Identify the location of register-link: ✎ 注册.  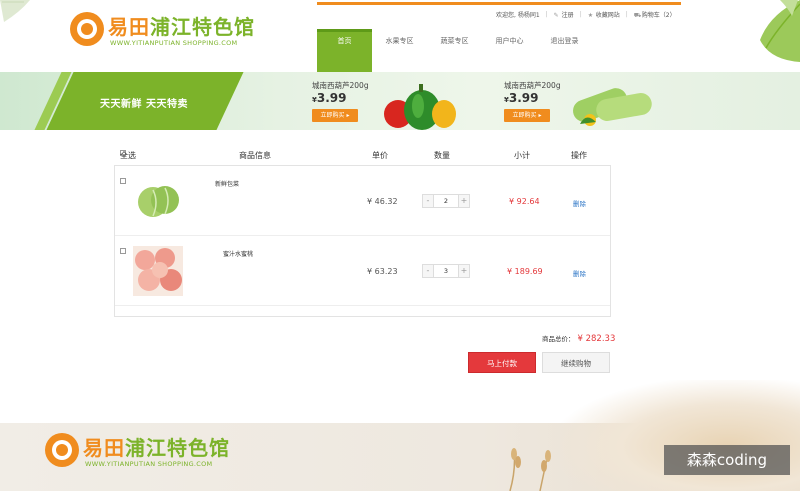
(564, 14).